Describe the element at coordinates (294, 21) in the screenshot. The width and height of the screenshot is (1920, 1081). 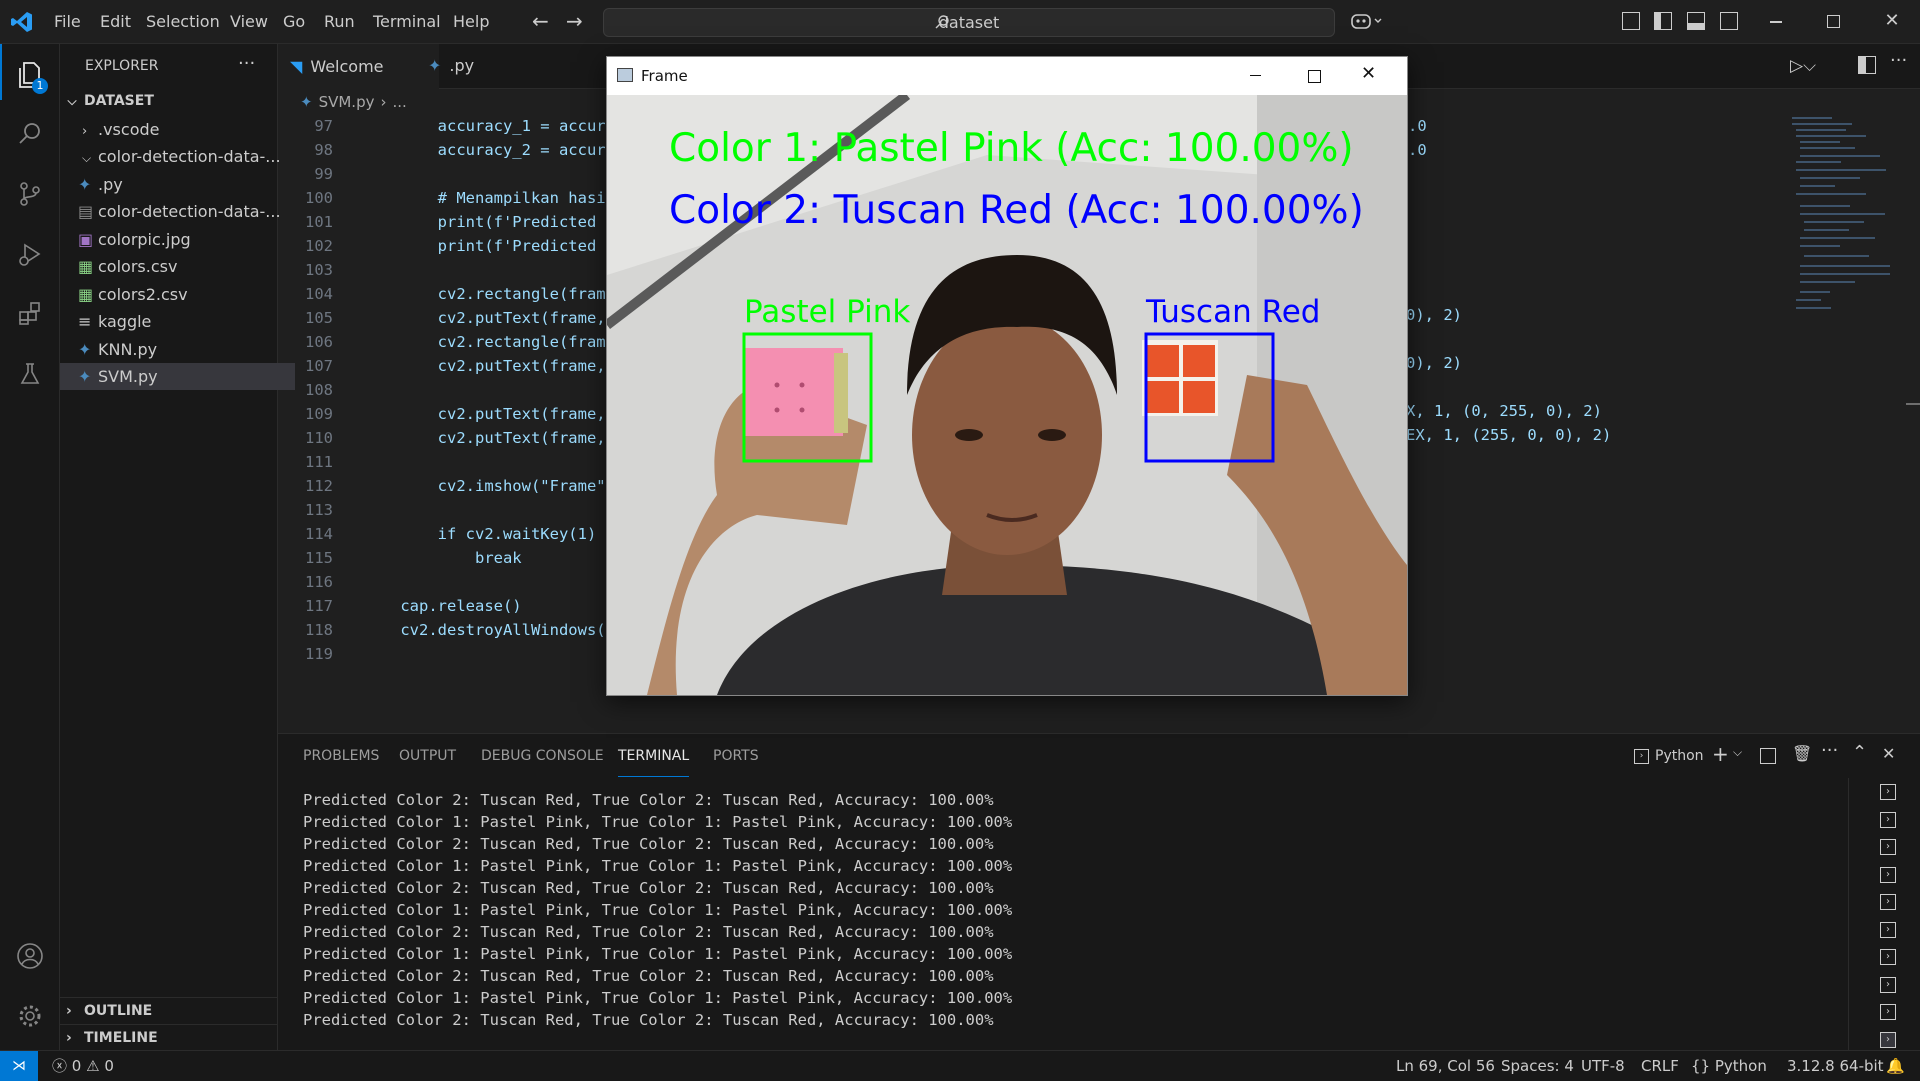
I see `menu-go: Go` at that location.